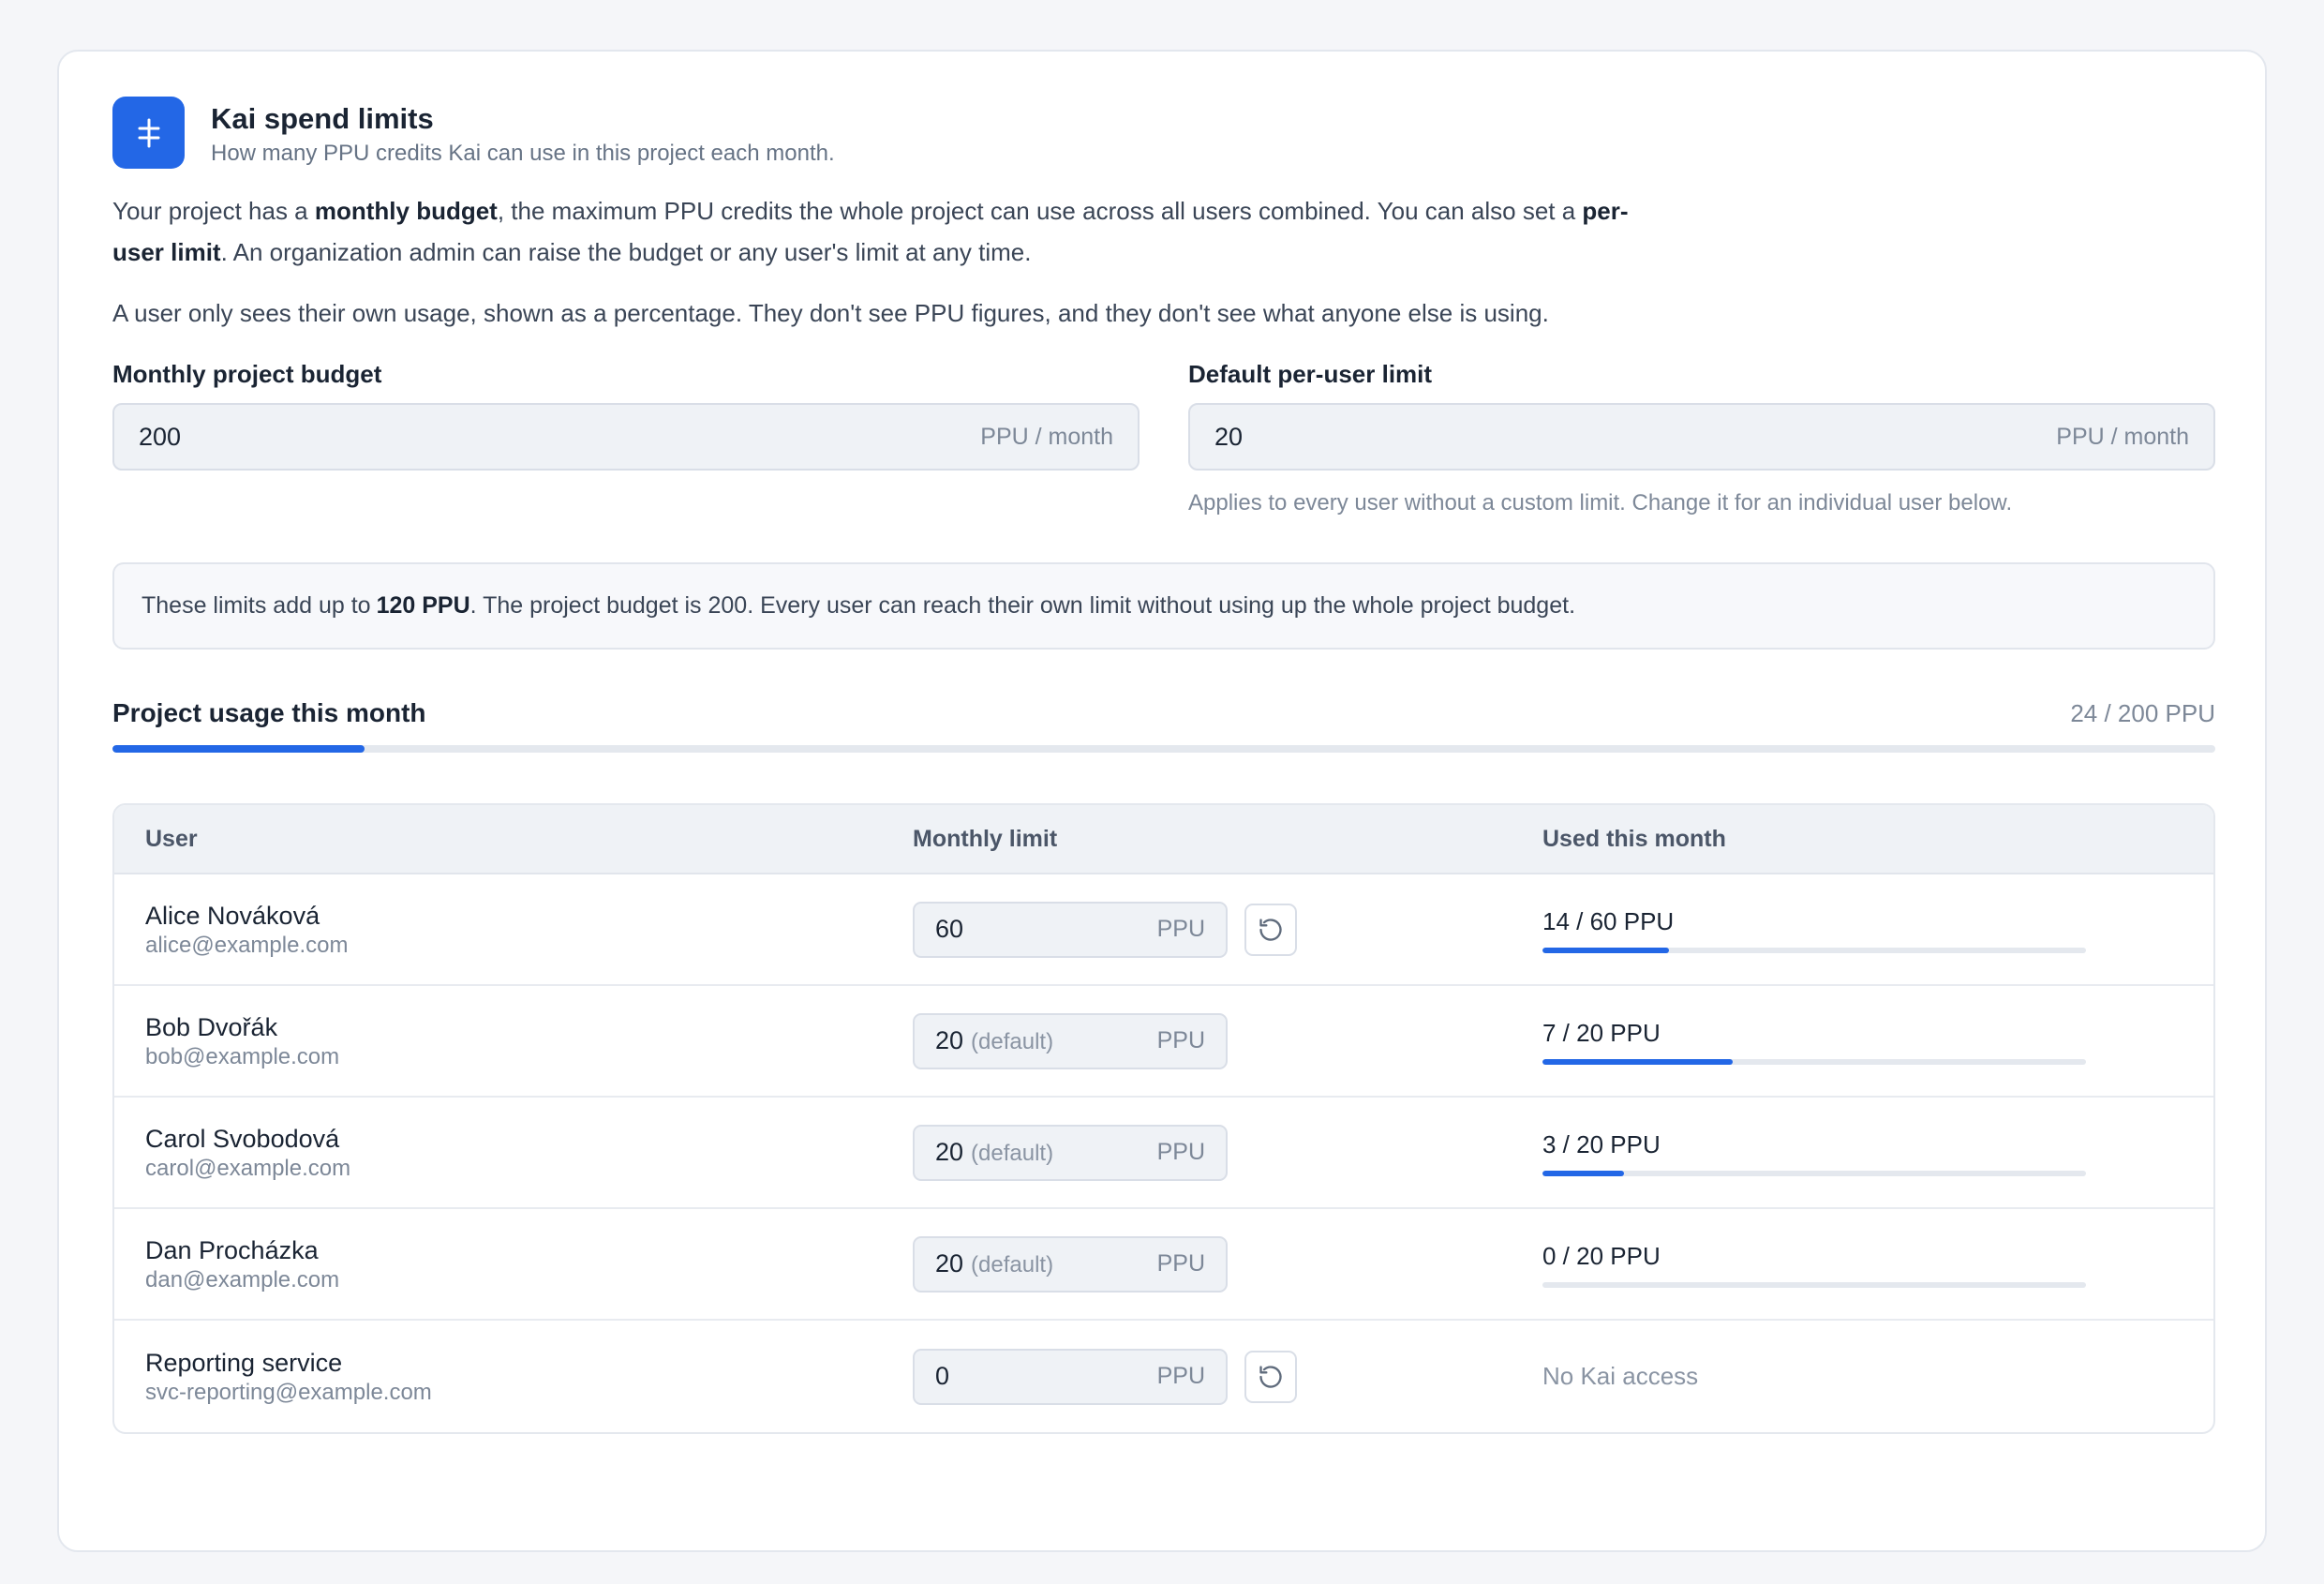 The width and height of the screenshot is (2324, 1584). I want to click on default-limit-input-value: 20, so click(1229, 436).